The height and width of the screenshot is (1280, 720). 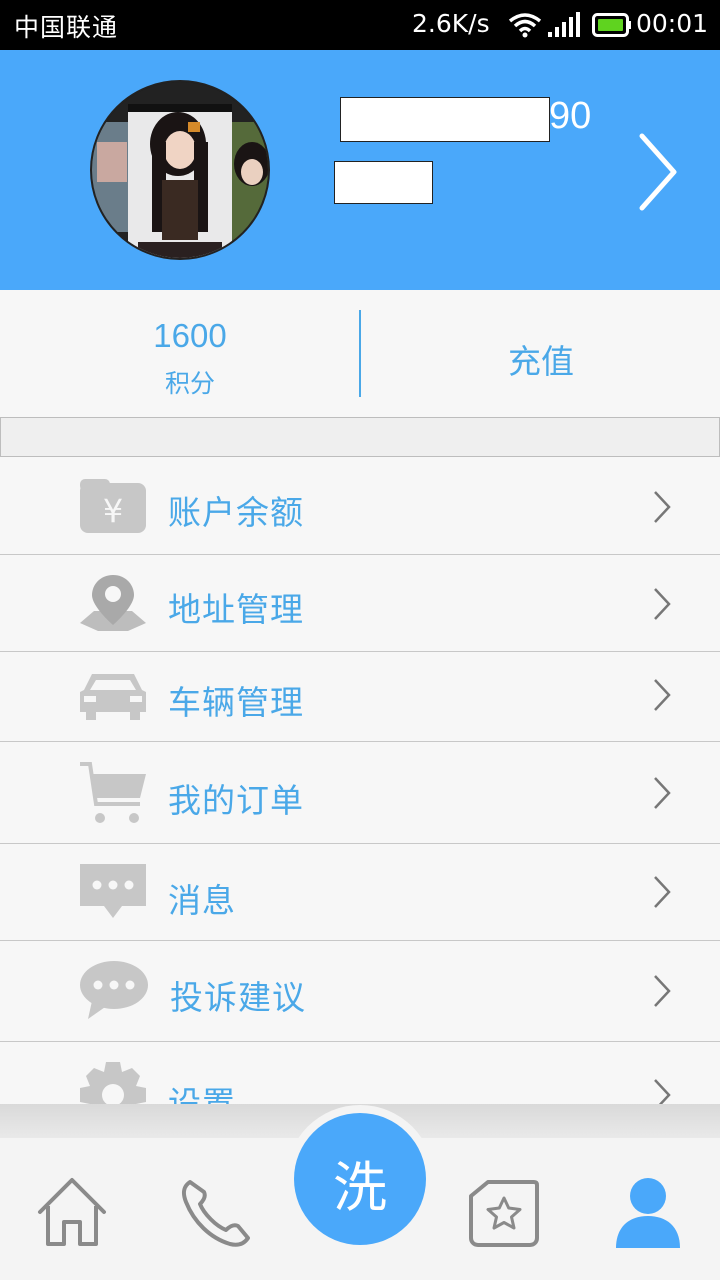 I want to click on points-panel: 1600 积分, so click(x=179, y=353).